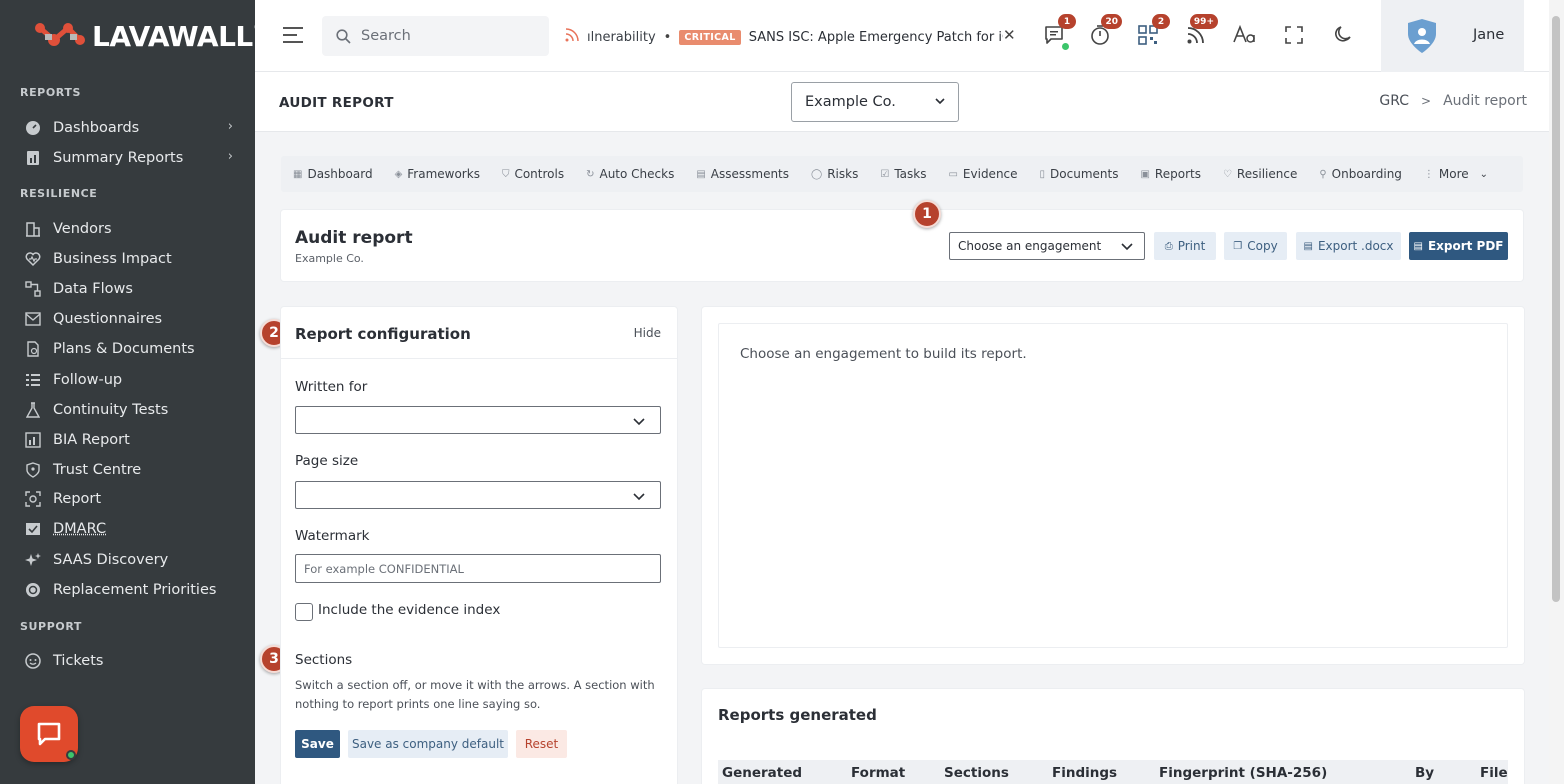 The image size is (1564, 784). I want to click on column-fingerprint: Fingerprint (SHA-256), so click(1243, 773).